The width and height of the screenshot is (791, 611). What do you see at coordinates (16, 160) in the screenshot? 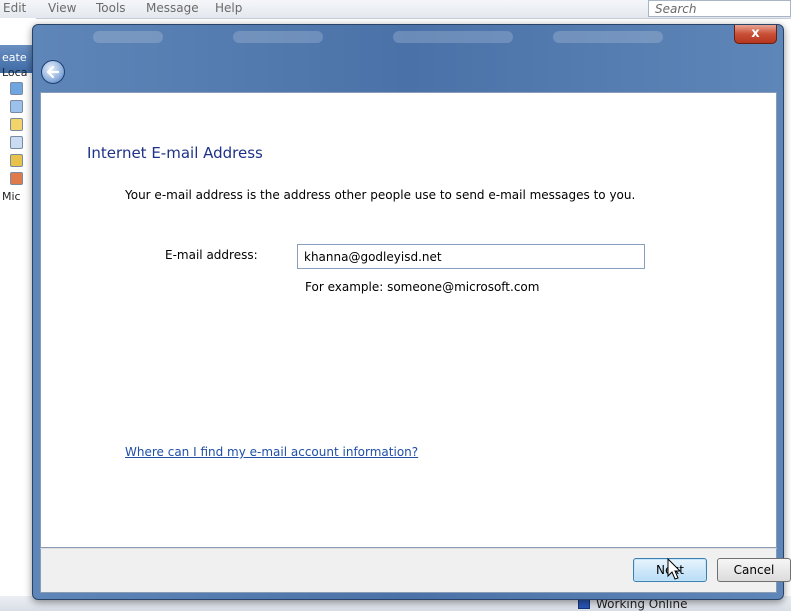
I see `drafts-icon` at bounding box center [16, 160].